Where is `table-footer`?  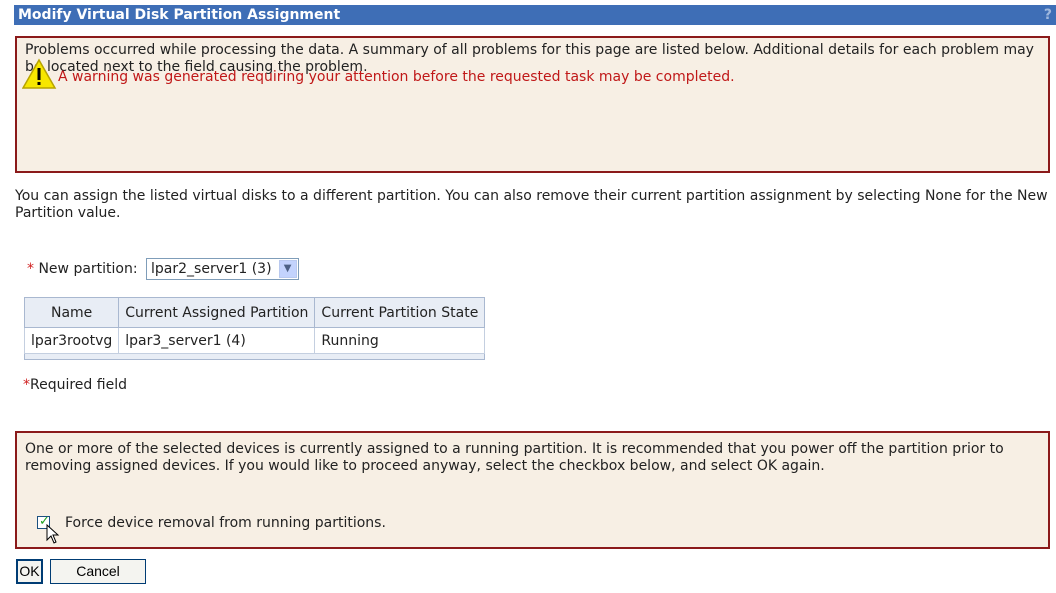
table-footer is located at coordinates (254, 356).